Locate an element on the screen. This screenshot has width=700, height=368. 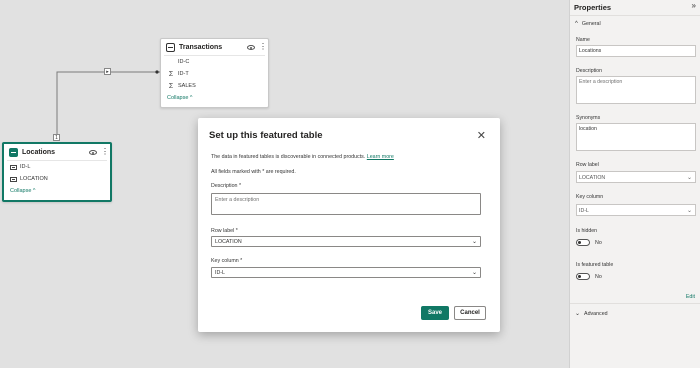
is-featured-toggle is located at coordinates (583, 276).